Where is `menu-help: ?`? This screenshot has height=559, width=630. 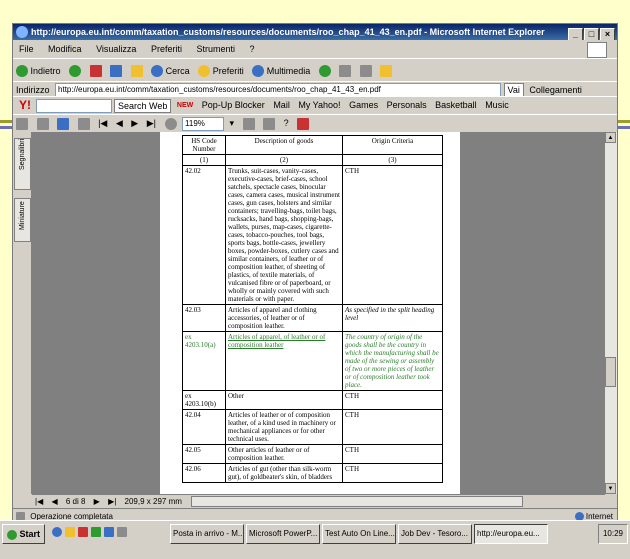
menu-help: ? is located at coordinates (252, 49).